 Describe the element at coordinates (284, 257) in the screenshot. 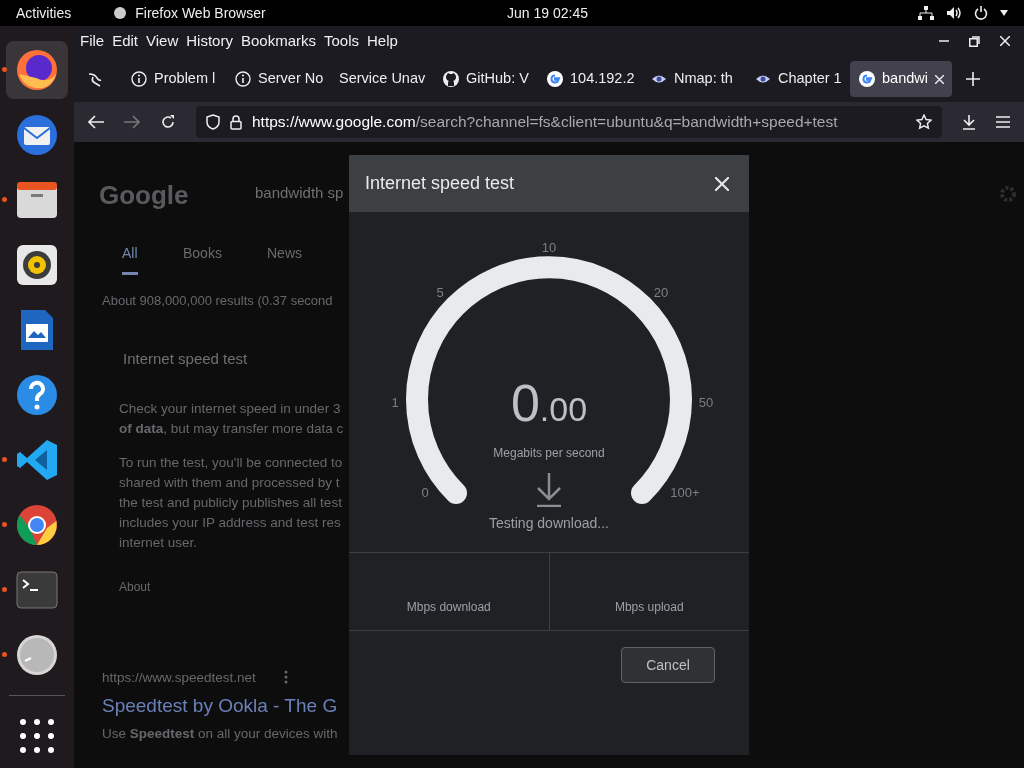

I see `search-tab: News` at that location.